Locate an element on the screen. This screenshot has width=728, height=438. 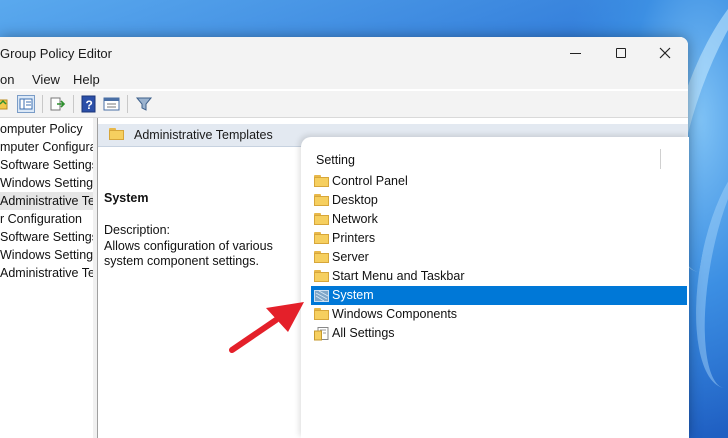
maximize-button is located at coordinates (621, 53).